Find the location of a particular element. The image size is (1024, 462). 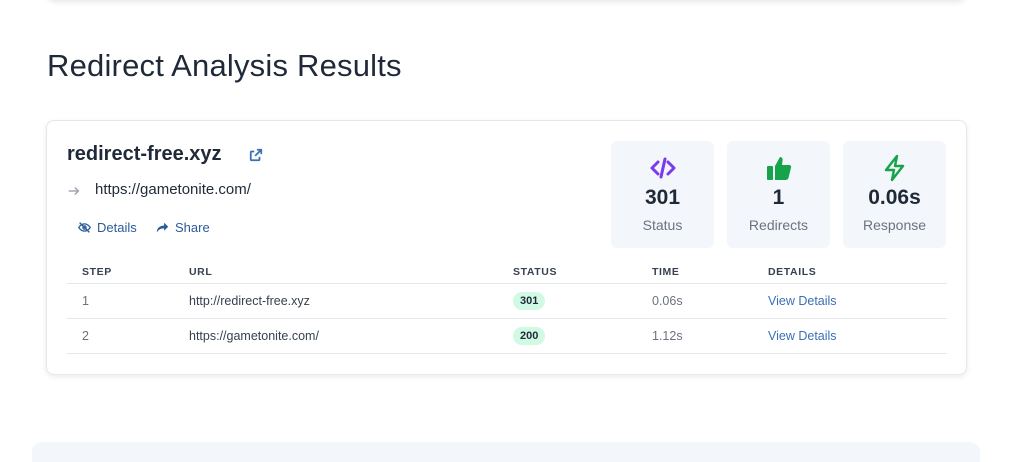

time-cell: 1.12s is located at coordinates (710, 336).